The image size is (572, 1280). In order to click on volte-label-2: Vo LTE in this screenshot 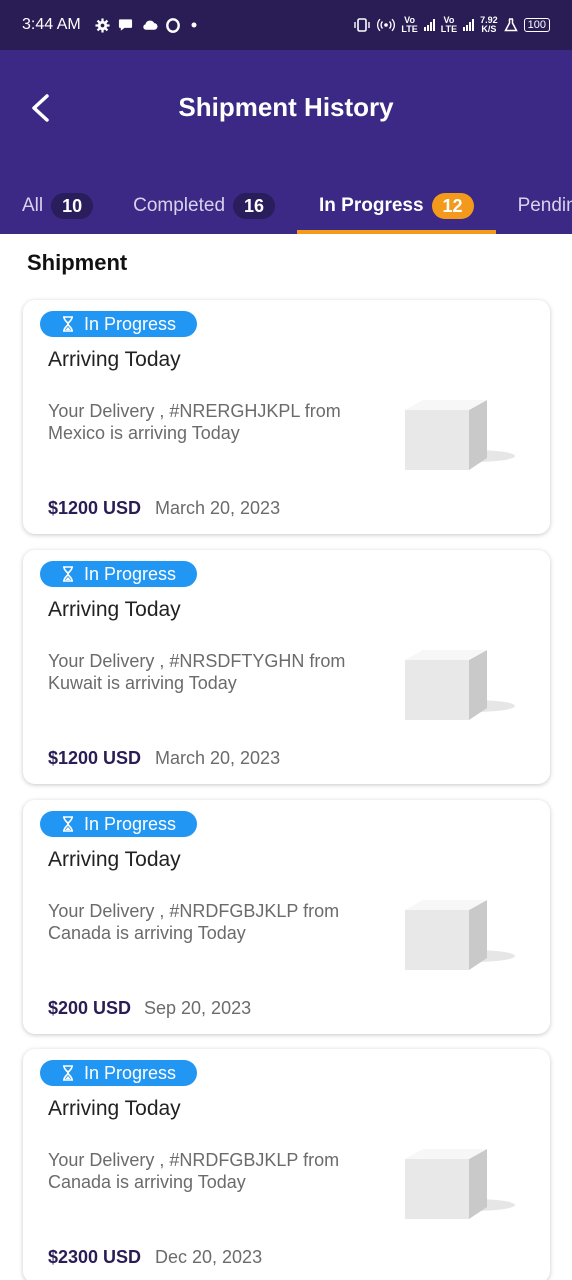, I will do `click(449, 24)`.